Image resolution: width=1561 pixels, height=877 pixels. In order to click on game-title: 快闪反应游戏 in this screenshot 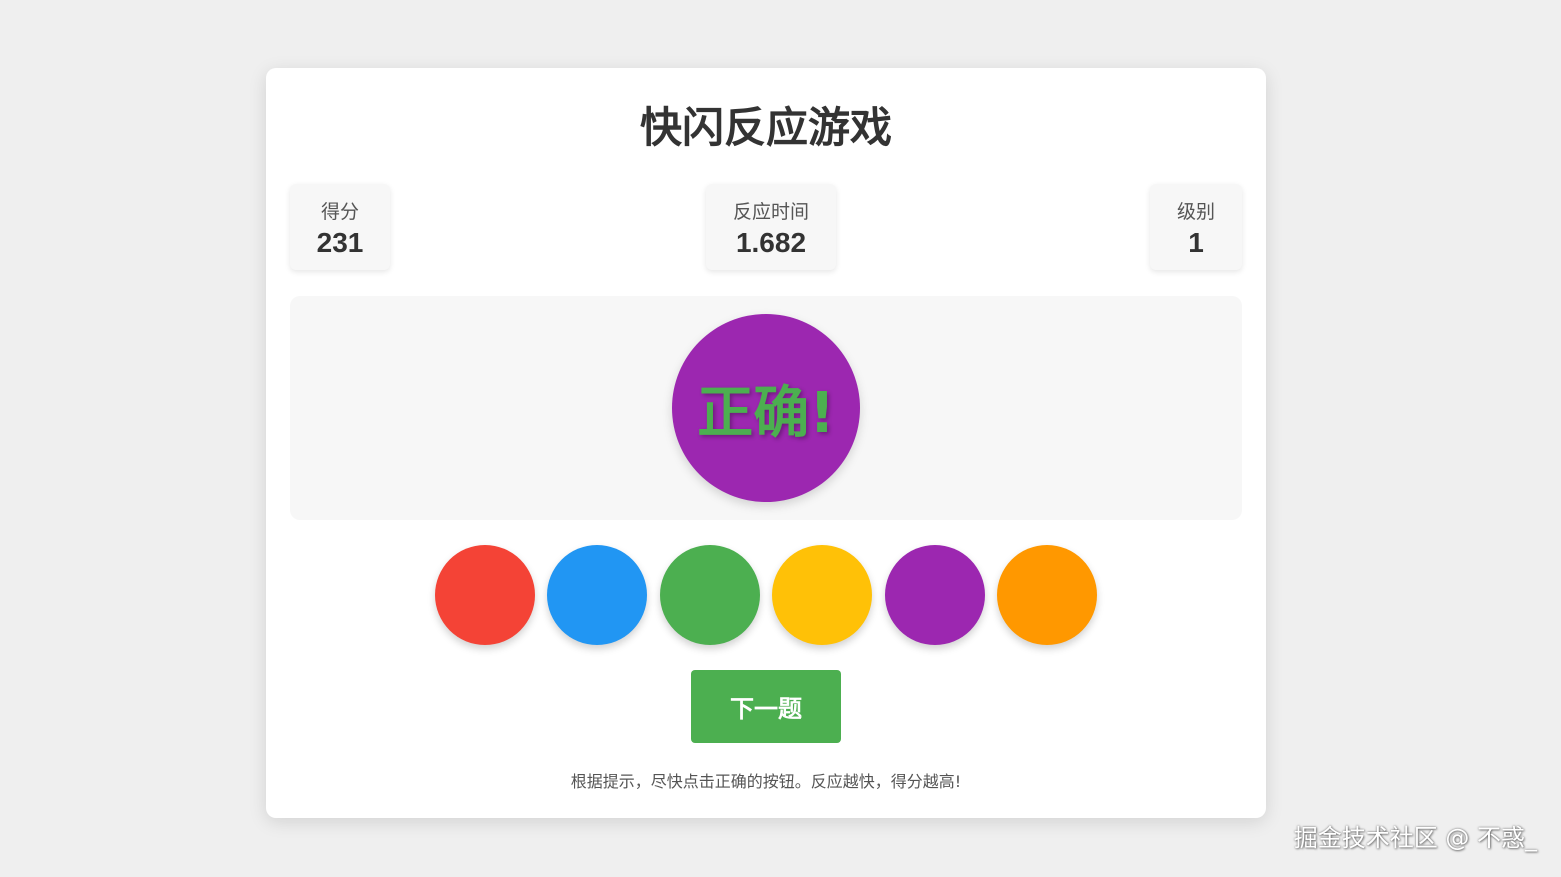, I will do `click(765, 127)`.